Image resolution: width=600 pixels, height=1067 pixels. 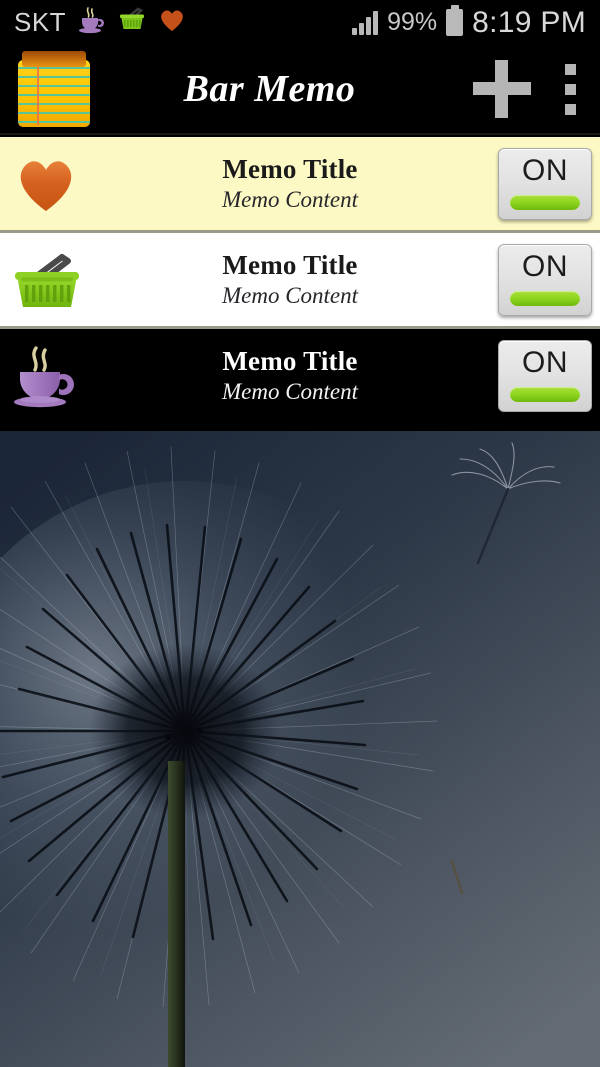 I want to click on page-title: Bar Memo, so click(x=269, y=89).